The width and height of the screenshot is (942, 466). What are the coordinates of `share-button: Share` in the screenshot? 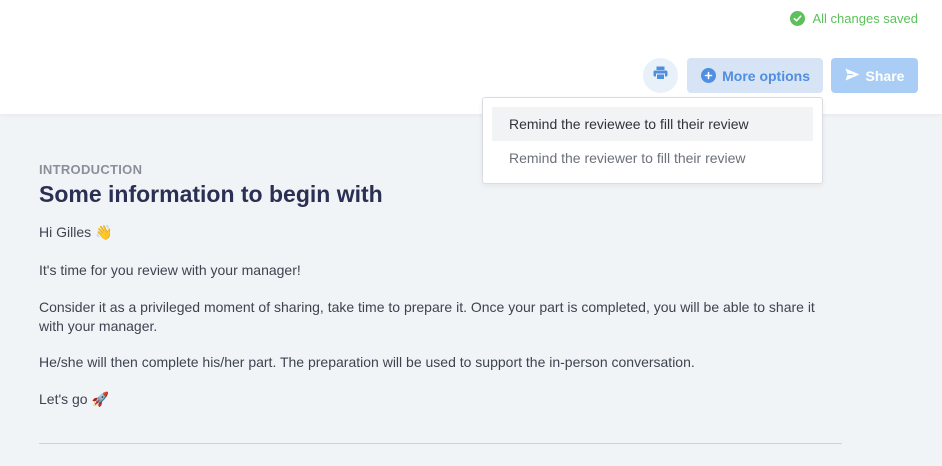 It's located at (874, 75).